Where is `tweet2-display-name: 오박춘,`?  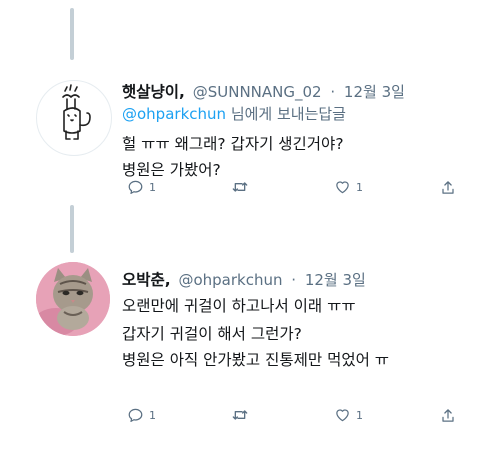
tweet2-display-name: 오박춘, is located at coordinates (146, 280).